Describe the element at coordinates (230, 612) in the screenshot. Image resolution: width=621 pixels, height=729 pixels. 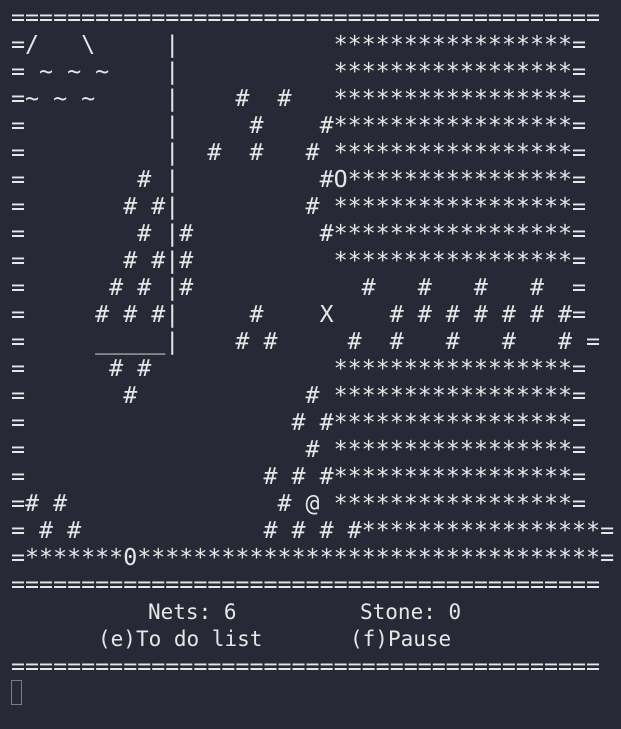
I see `nets-value: 6` at that location.